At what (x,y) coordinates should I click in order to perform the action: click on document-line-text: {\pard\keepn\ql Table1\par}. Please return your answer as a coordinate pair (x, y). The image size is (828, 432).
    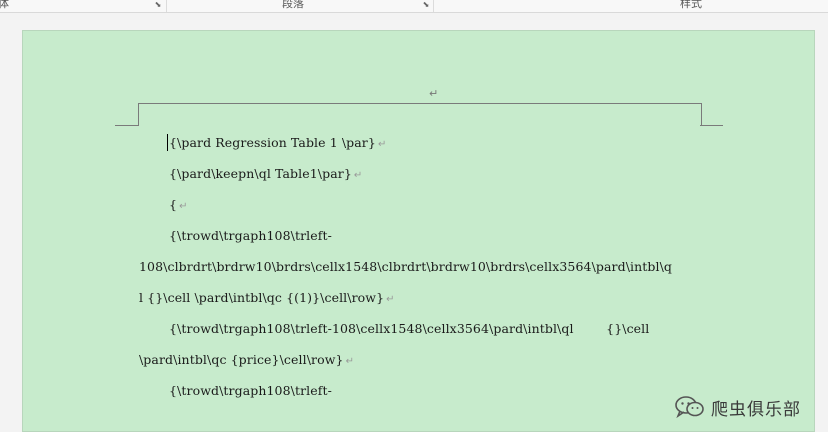
    Looking at the image, I should click on (260, 173).